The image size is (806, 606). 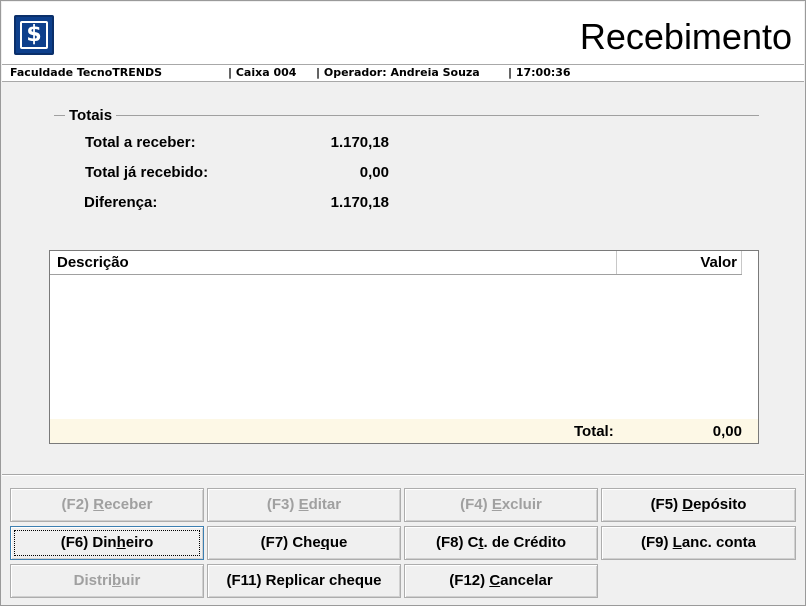 I want to click on dollar-logo-icon: $, so click(x=34, y=35).